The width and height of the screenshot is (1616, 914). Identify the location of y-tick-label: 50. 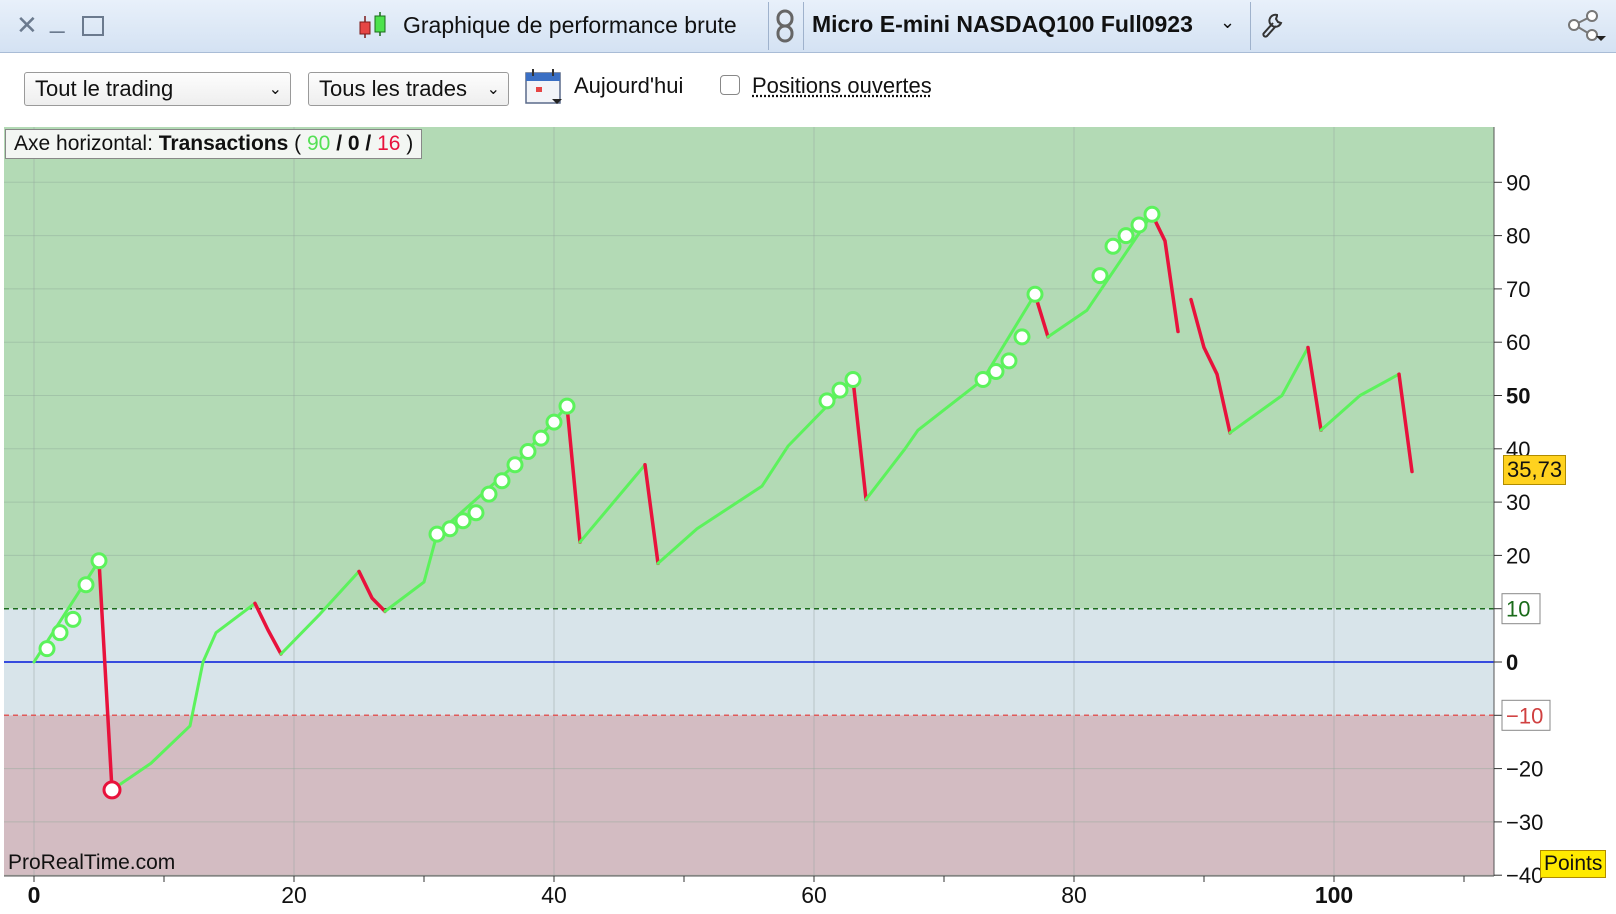
(1518, 396).